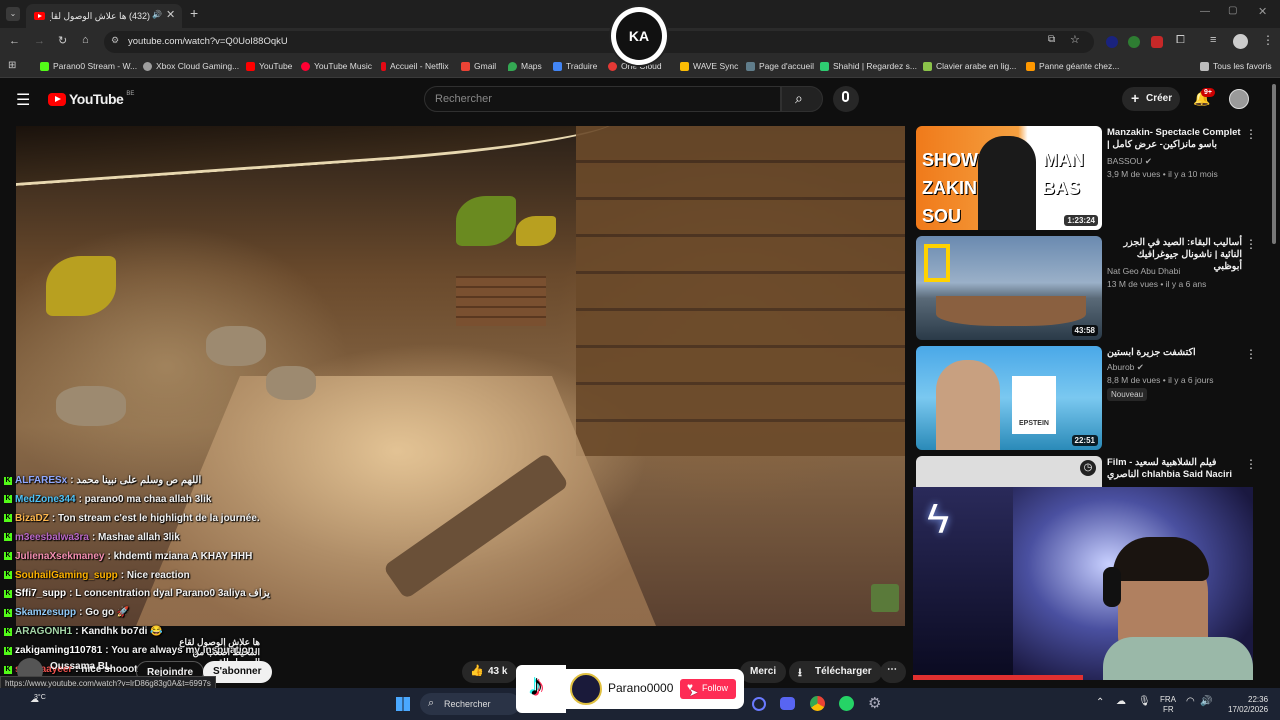 This screenshot has height=720, width=1280. I want to click on bookmark-7: Traduire, so click(575, 66).